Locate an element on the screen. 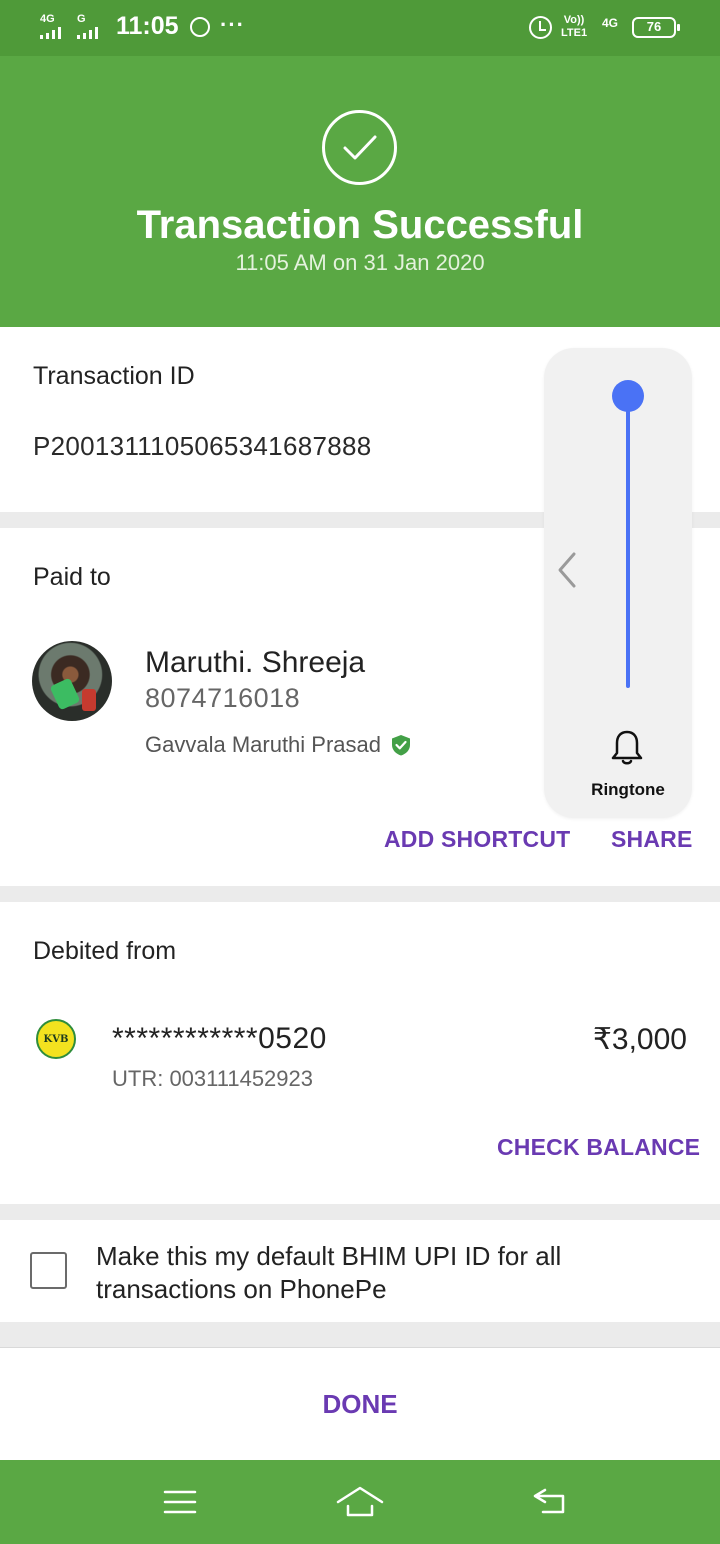  battery-level: 76 is located at coordinates (654, 26).